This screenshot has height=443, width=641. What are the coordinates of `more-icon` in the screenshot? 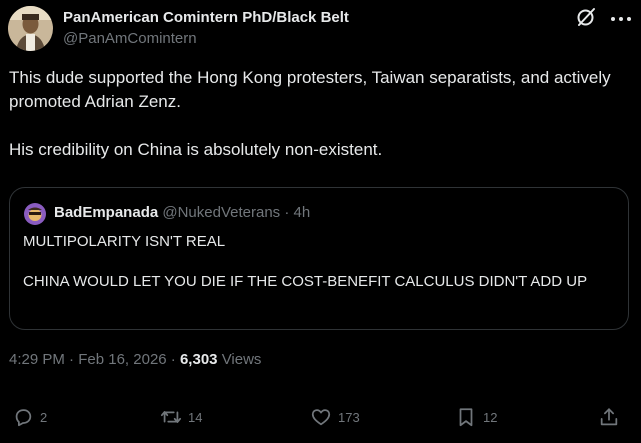 It's located at (621, 19).